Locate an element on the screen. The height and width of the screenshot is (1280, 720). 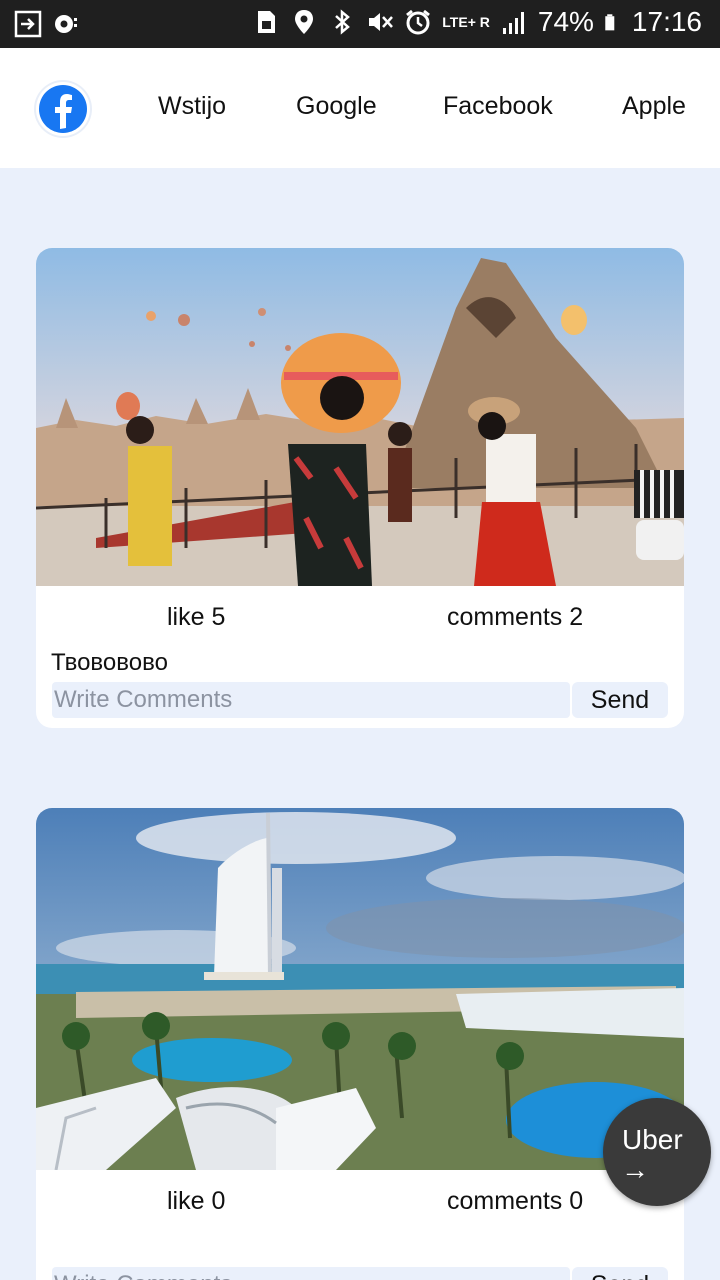
comment-count: comments 2 is located at coordinates (515, 617).